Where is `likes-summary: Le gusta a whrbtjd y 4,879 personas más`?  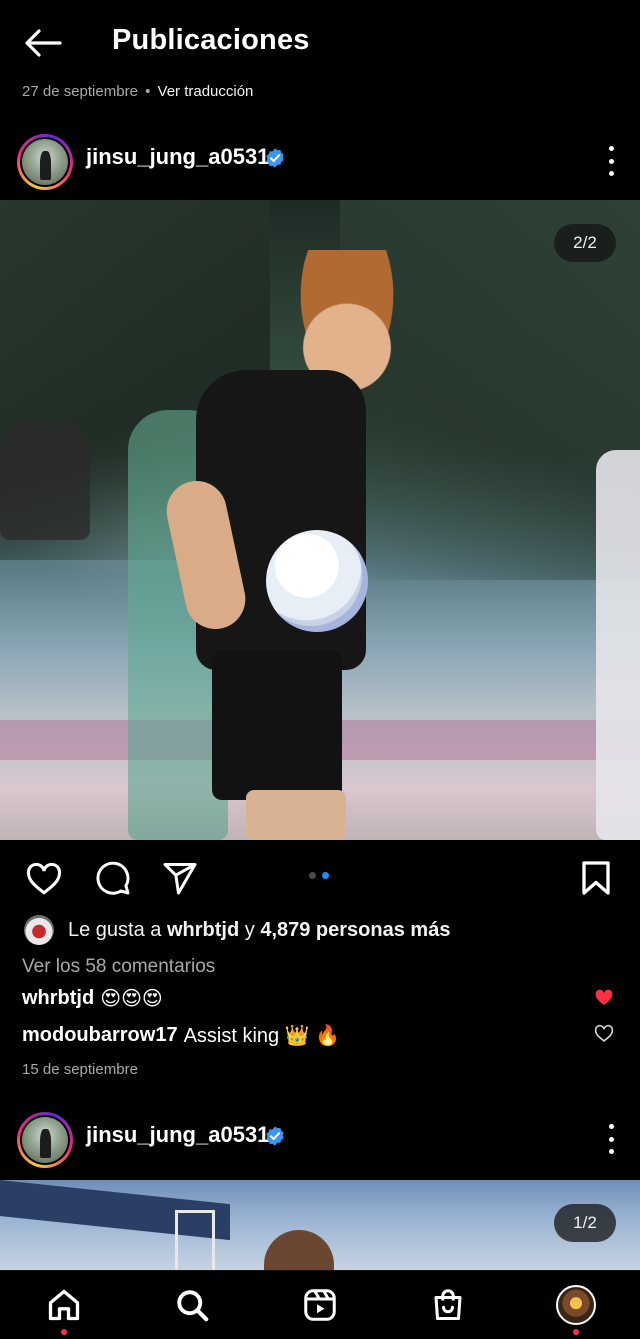
likes-summary: Le gusta a whrbtjd y 4,879 personas más is located at coordinates (237, 930).